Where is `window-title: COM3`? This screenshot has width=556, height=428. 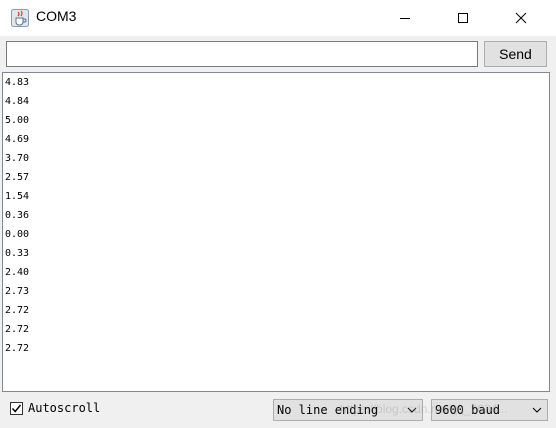
window-title: COM3 is located at coordinates (56, 16).